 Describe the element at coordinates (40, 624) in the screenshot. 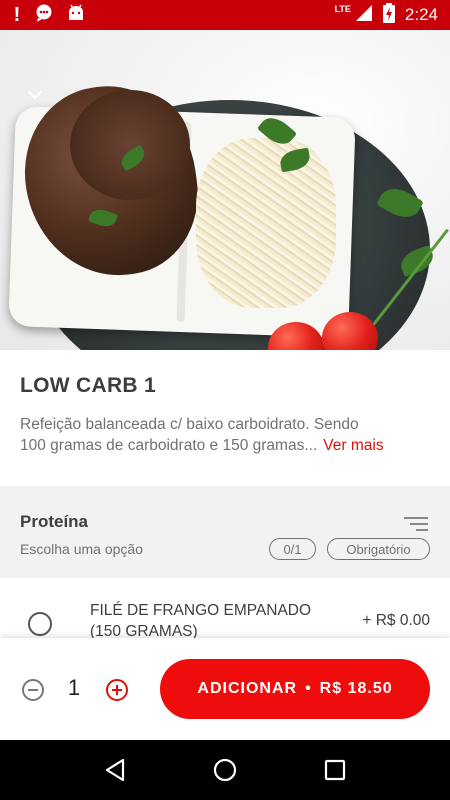

I see `radio-button` at that location.